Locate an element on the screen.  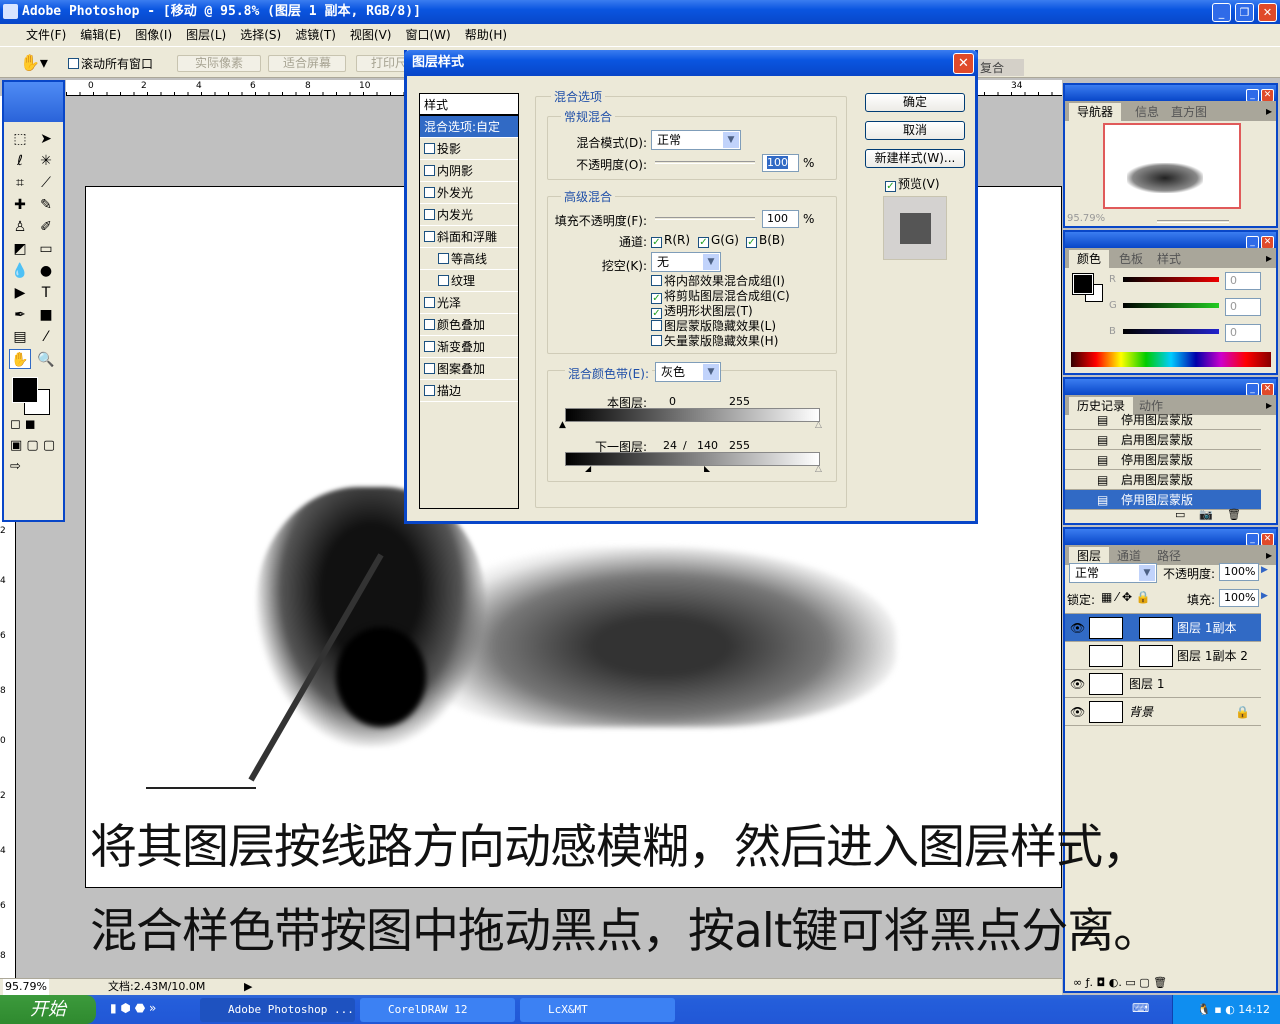
navigator-preview is located at coordinates (1172, 166).